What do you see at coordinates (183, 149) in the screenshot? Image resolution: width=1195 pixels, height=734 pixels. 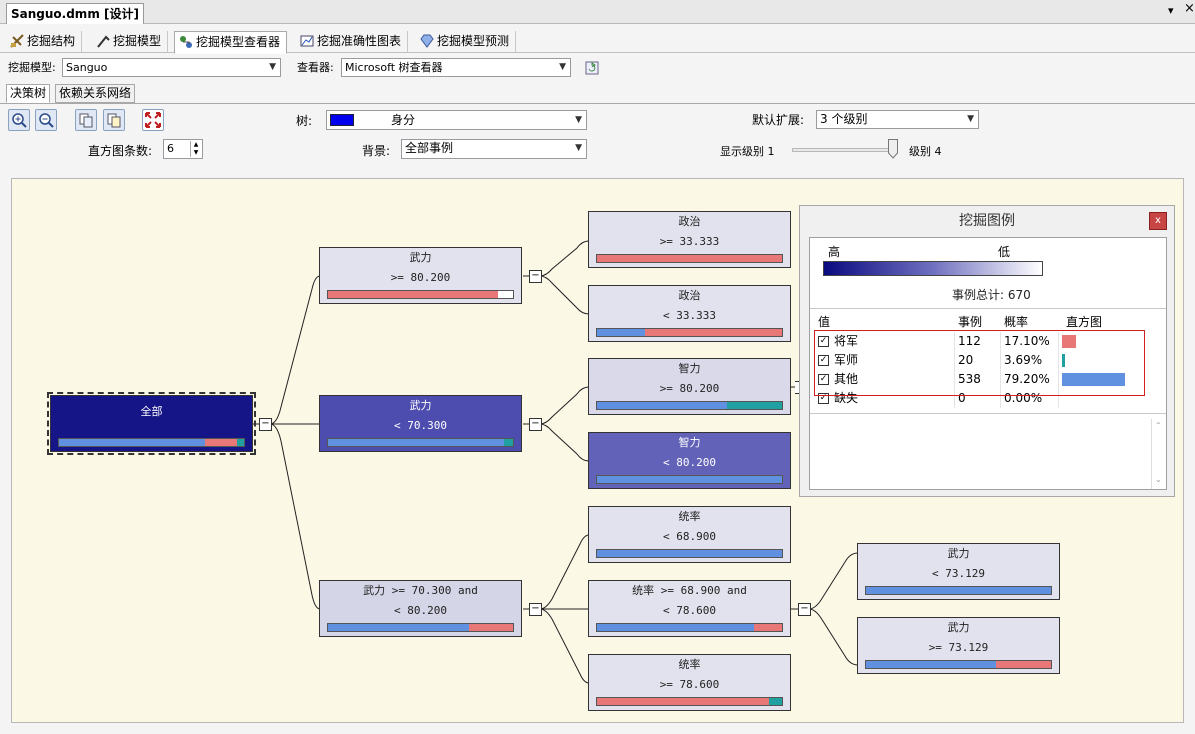 I see `histogram-stepper: 6 ▲ ▼` at bounding box center [183, 149].